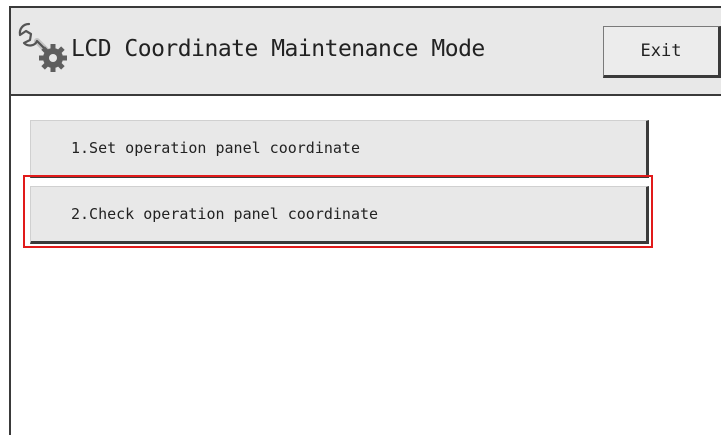 The image size is (721, 435). I want to click on set-panel-coordinate-button: 1.Set operation panel coordinate, so click(339, 149).